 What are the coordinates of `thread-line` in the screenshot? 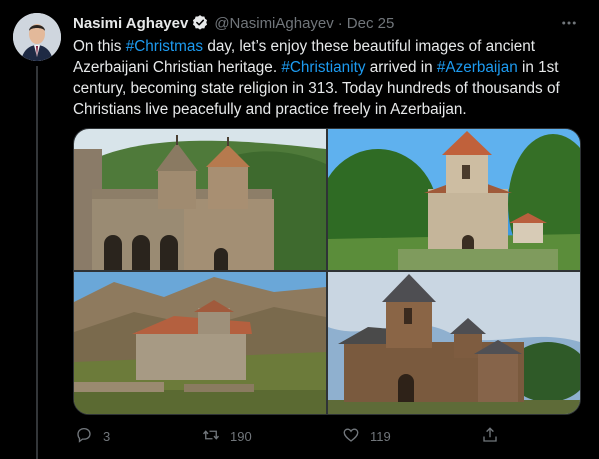 It's located at (37, 262).